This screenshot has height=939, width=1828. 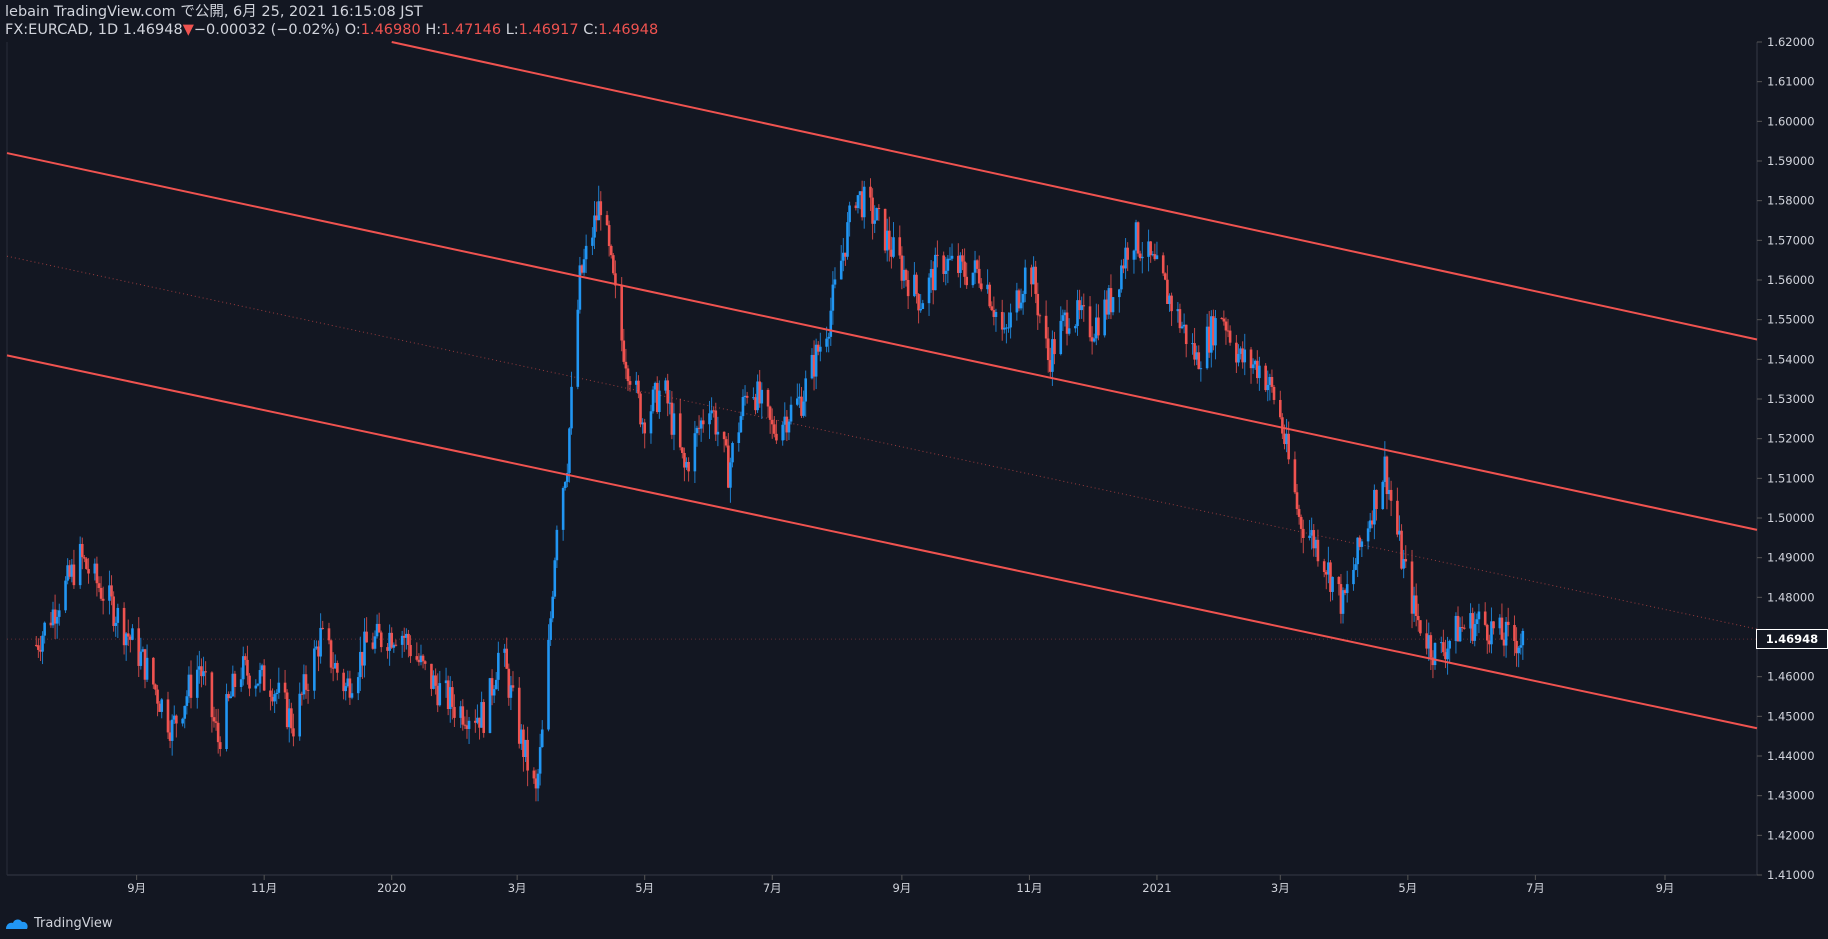 What do you see at coordinates (1791, 796) in the screenshot?
I see `y-tick-label: 1.43000` at bounding box center [1791, 796].